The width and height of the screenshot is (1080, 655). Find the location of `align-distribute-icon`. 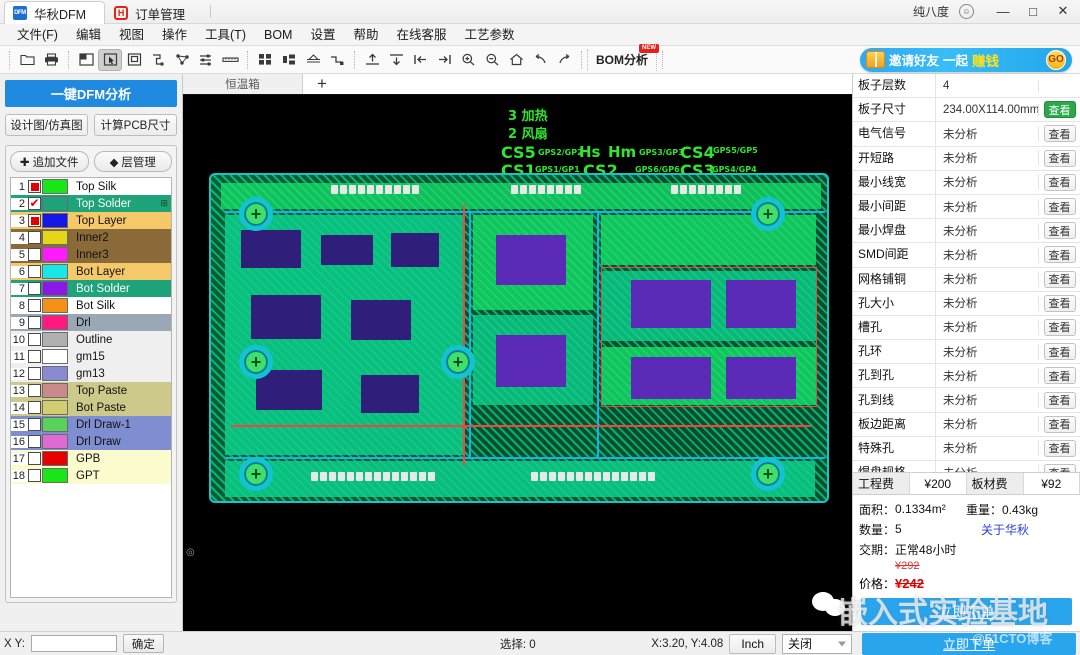

align-distribute-icon is located at coordinates (206, 60).